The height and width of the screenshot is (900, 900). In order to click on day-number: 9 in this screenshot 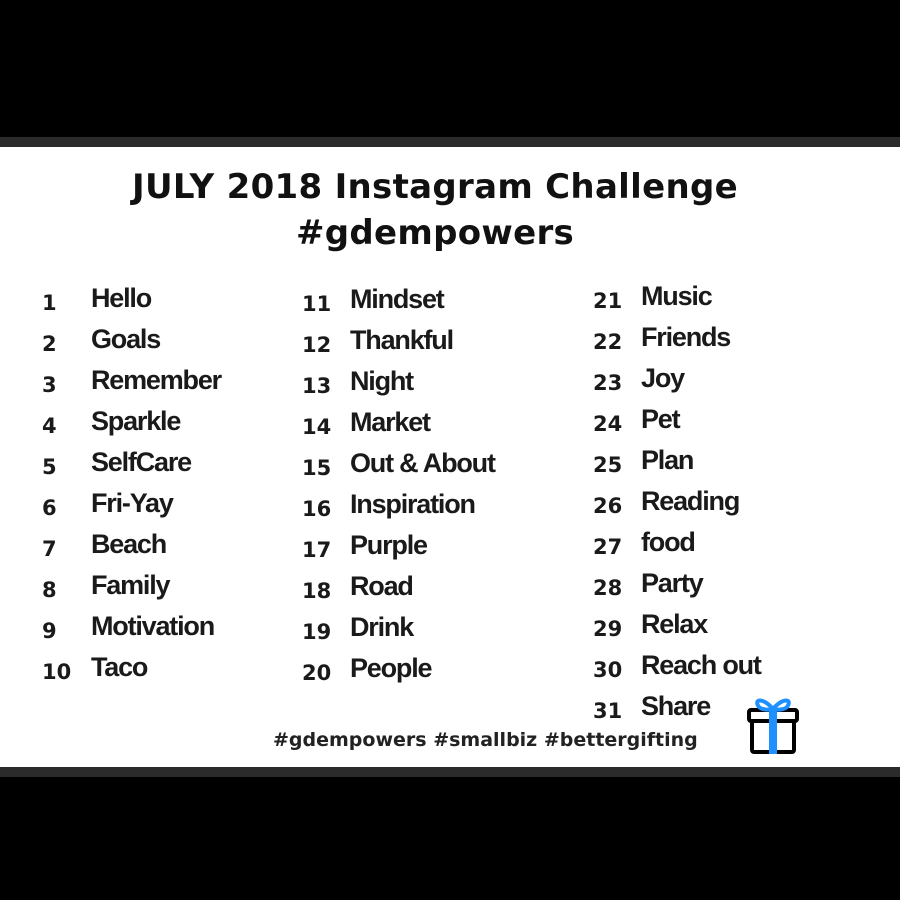, I will do `click(49, 631)`.